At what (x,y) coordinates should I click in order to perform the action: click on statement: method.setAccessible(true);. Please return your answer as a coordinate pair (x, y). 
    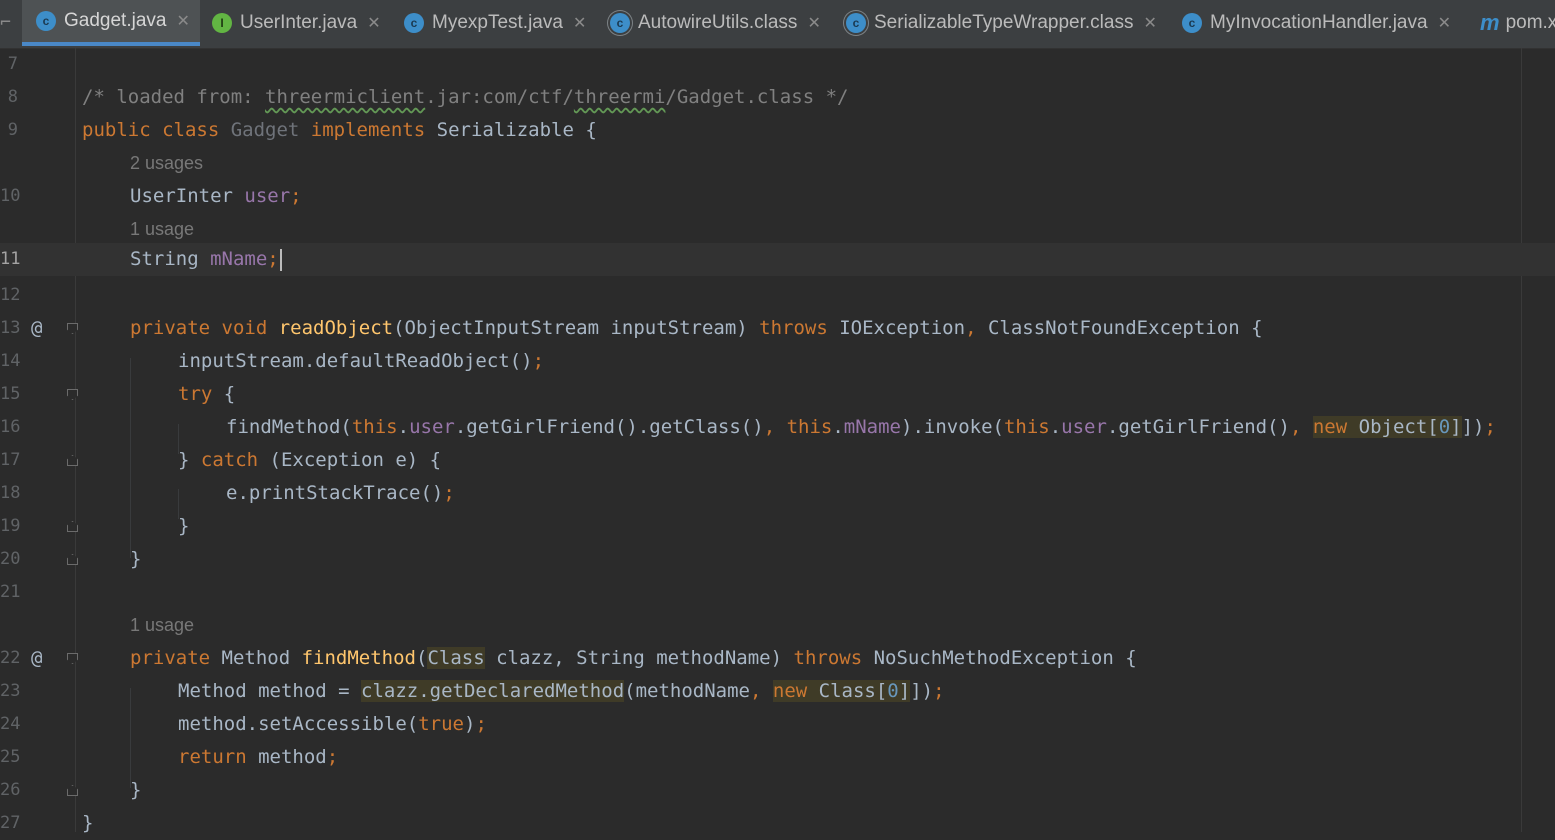
    Looking at the image, I should click on (332, 724).